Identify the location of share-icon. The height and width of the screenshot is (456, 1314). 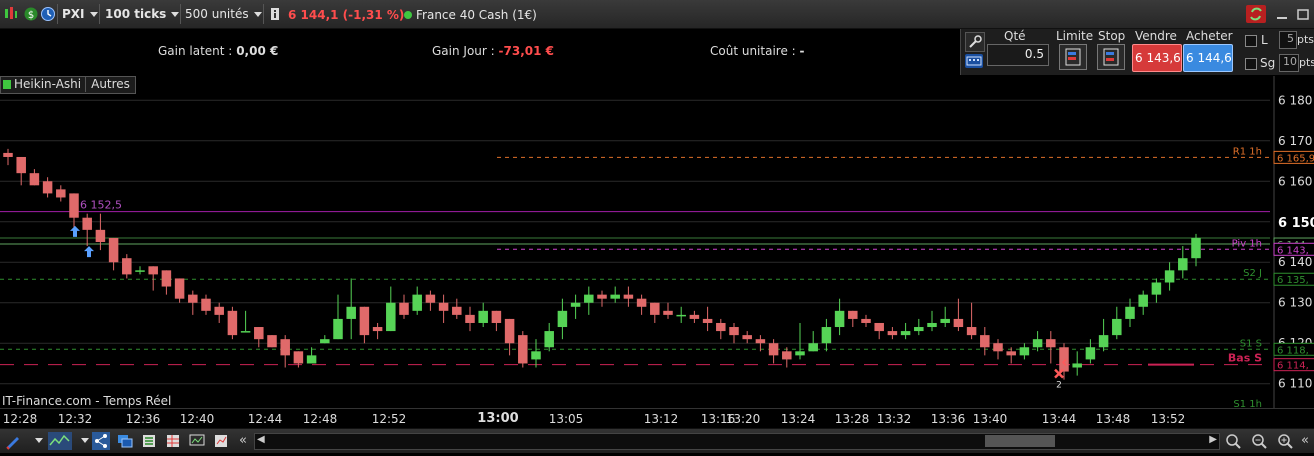
(101, 441).